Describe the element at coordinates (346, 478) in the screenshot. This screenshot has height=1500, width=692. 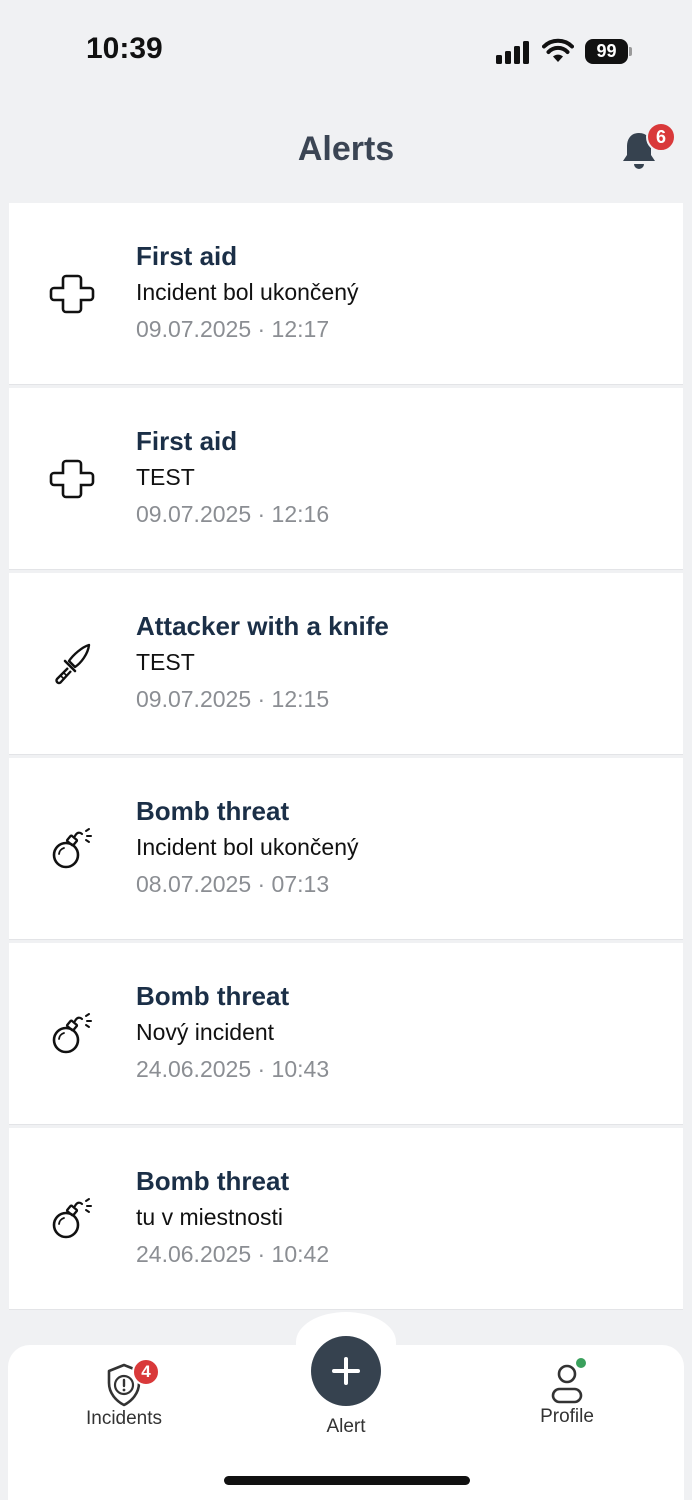
I see `alert-list-item: First aid TEST 09.07.2025 · 12:16` at that location.